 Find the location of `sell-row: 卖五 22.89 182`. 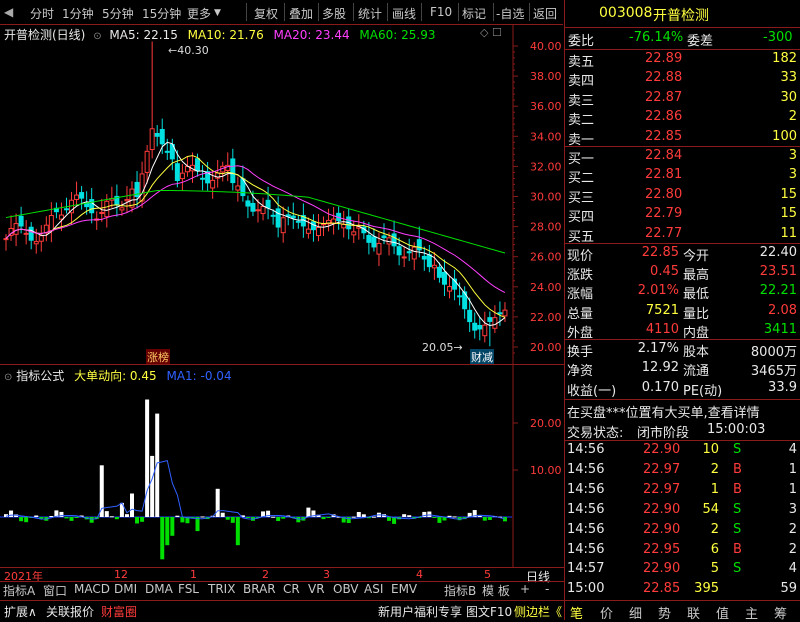

sell-row: 卖五 22.89 182 is located at coordinates (682, 60).